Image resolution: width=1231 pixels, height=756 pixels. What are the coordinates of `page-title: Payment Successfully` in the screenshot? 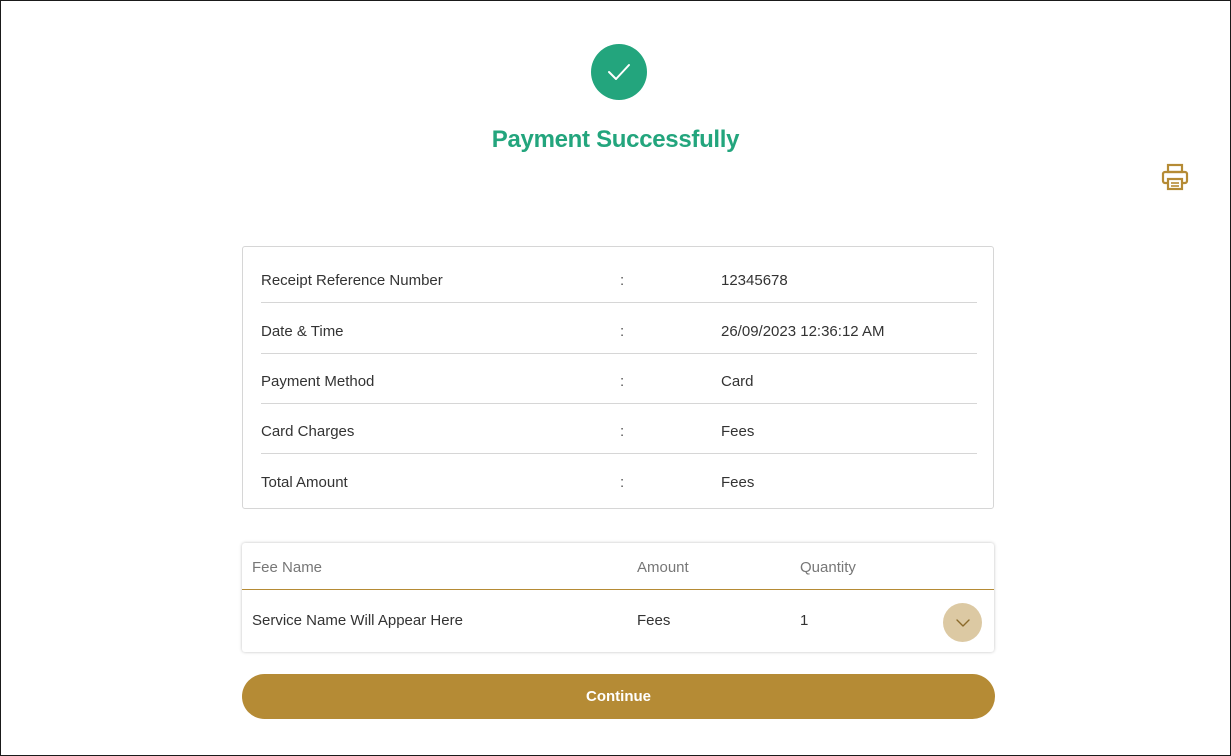 It's located at (615, 139).